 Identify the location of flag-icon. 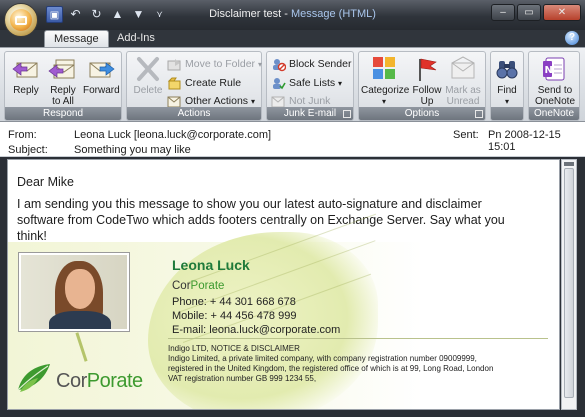
(427, 69).